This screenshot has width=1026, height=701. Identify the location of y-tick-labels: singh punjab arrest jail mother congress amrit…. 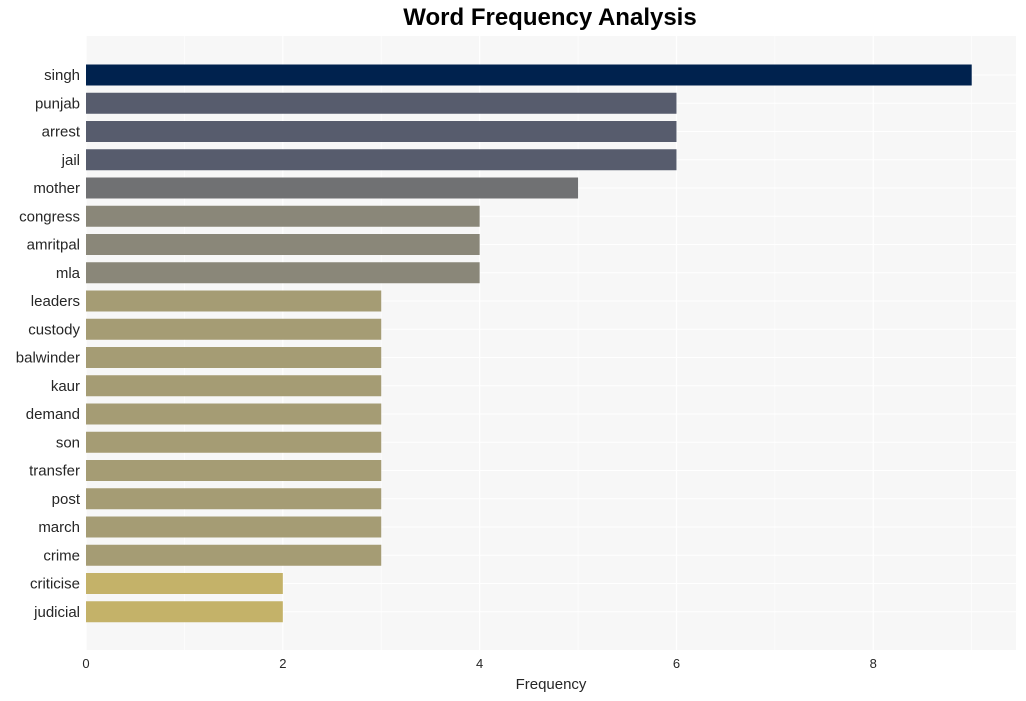
(48, 344).